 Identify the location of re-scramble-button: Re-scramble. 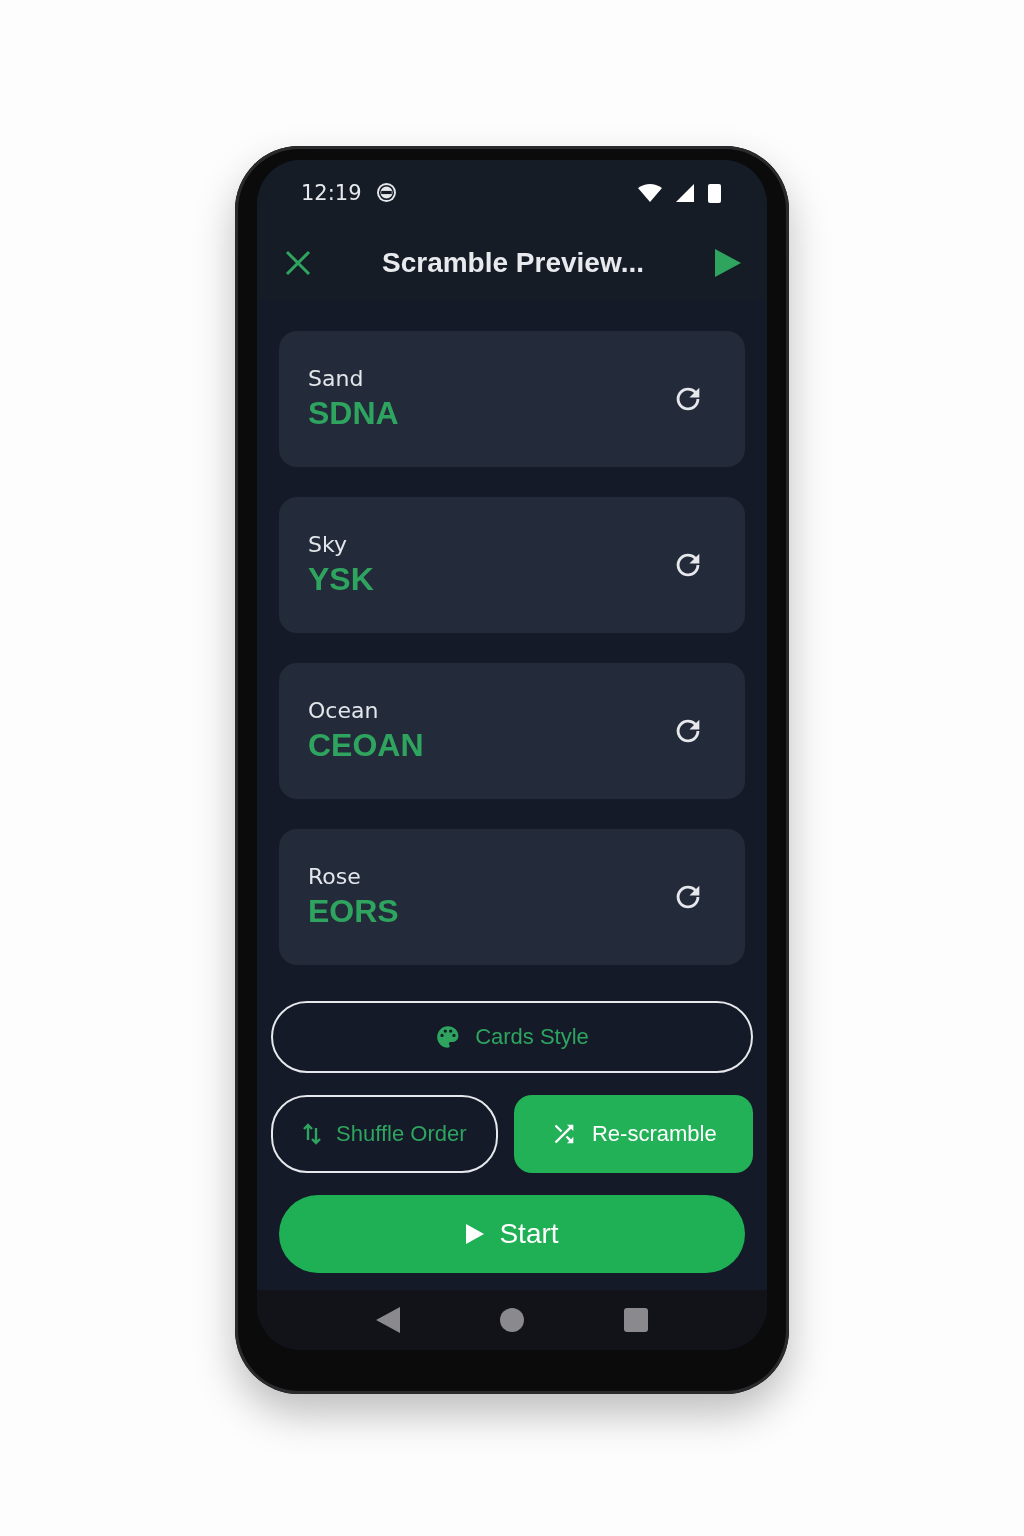
(633, 1134).